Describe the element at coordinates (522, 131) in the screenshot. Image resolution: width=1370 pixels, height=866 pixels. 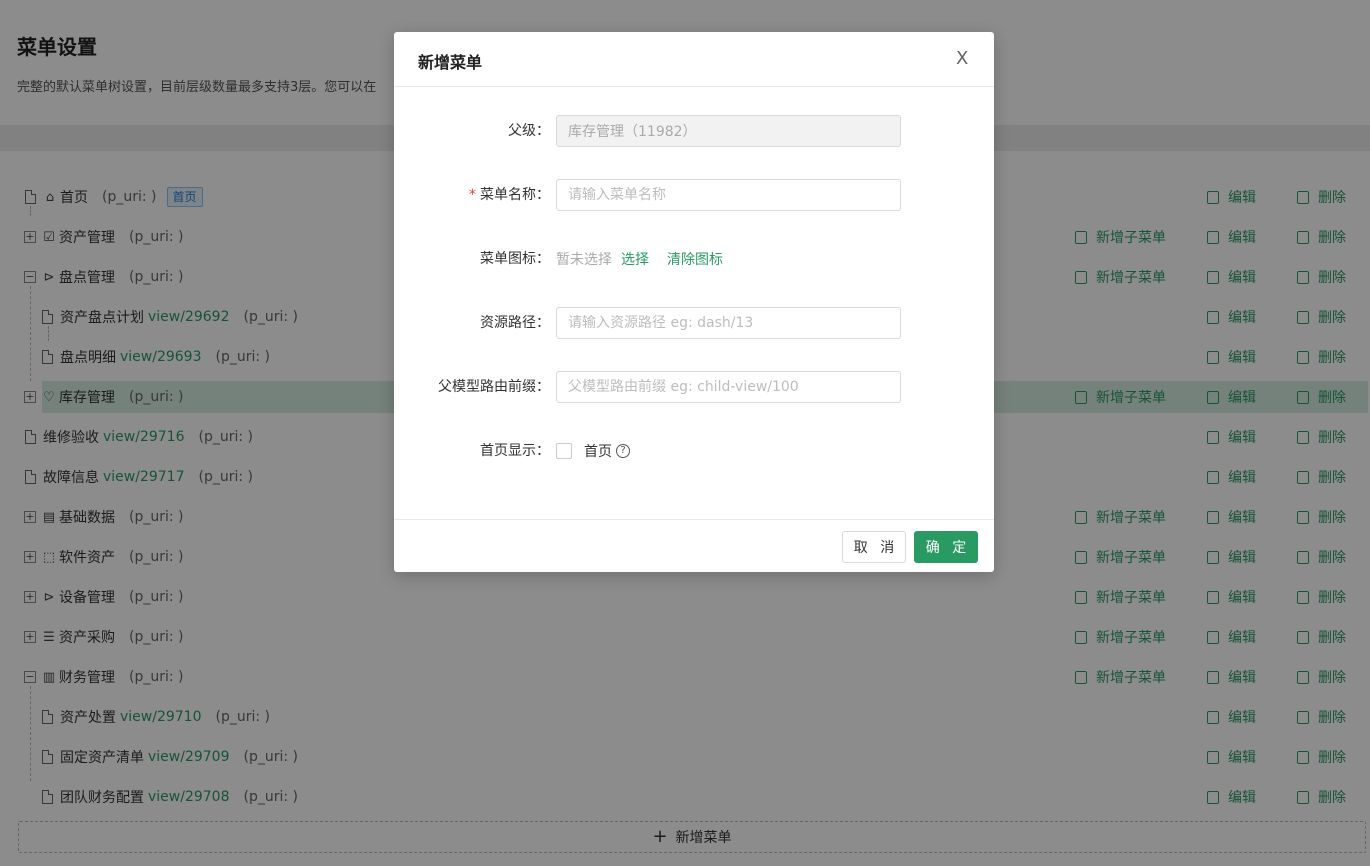
I see `parent-label-text: 父级` at that location.